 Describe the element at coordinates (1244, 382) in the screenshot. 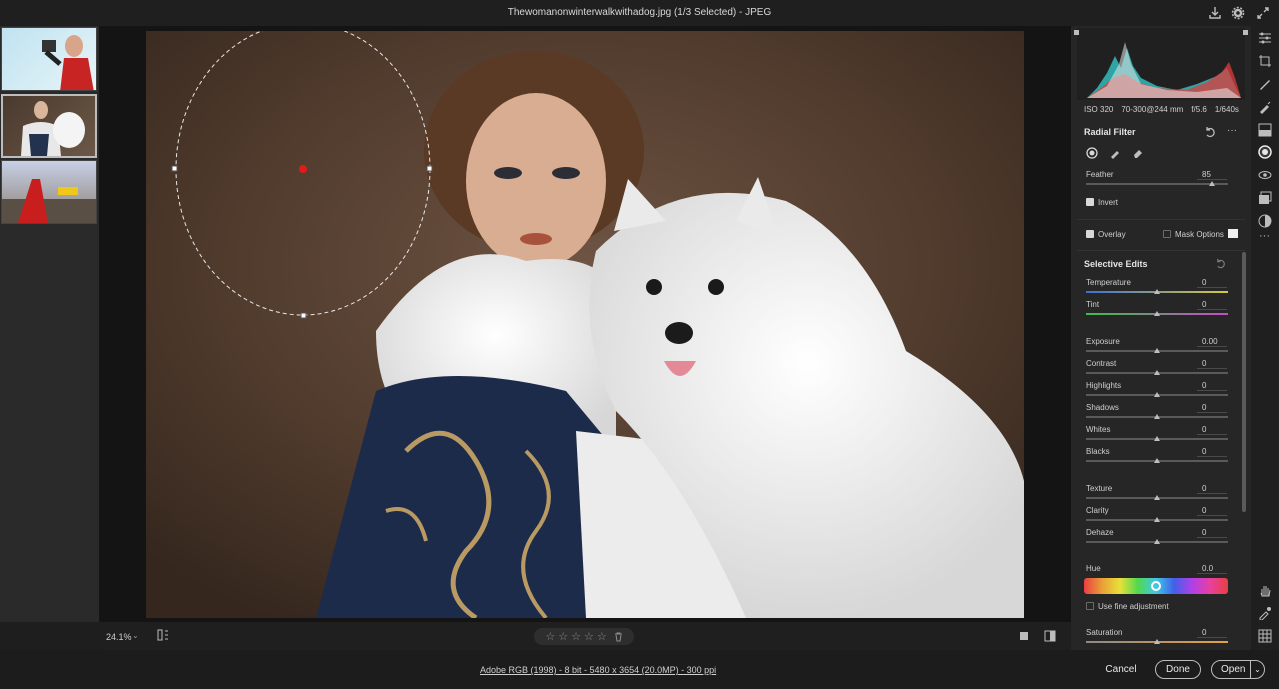

I see `panel-scrollbar` at that location.